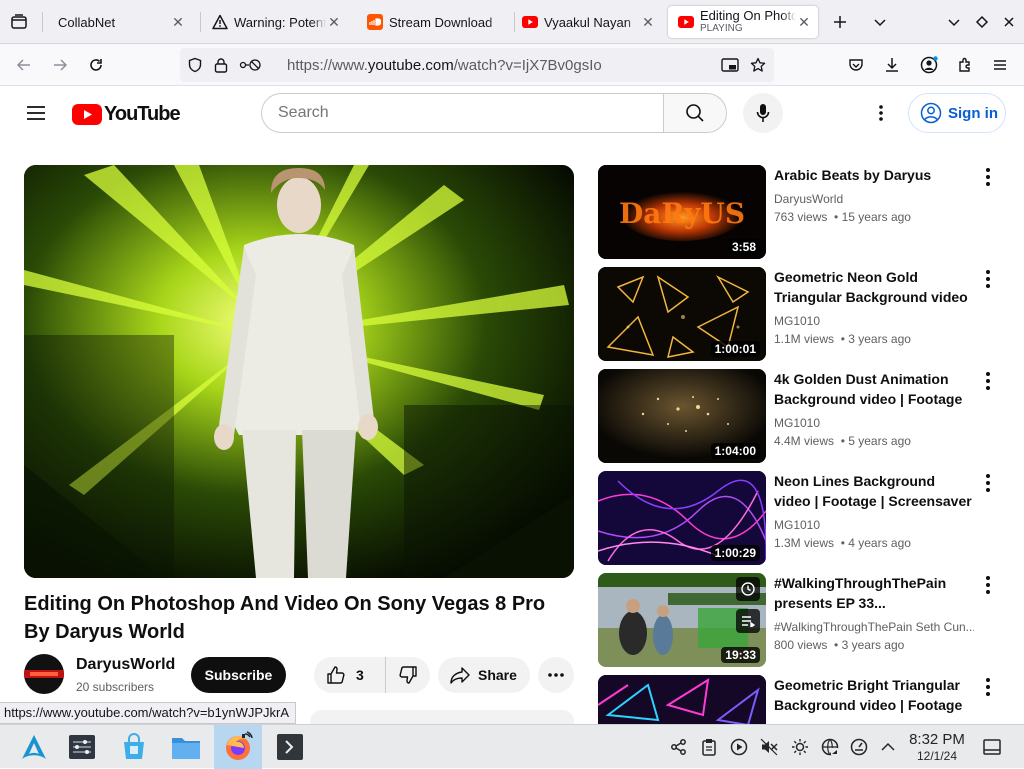 The height and width of the screenshot is (769, 1024). I want to click on file-manager-icon, so click(186, 747).